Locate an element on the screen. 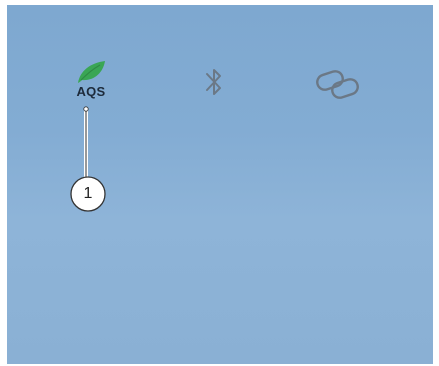 Image resolution: width=439 pixels, height=366 pixels. link-icon is located at coordinates (337, 84).